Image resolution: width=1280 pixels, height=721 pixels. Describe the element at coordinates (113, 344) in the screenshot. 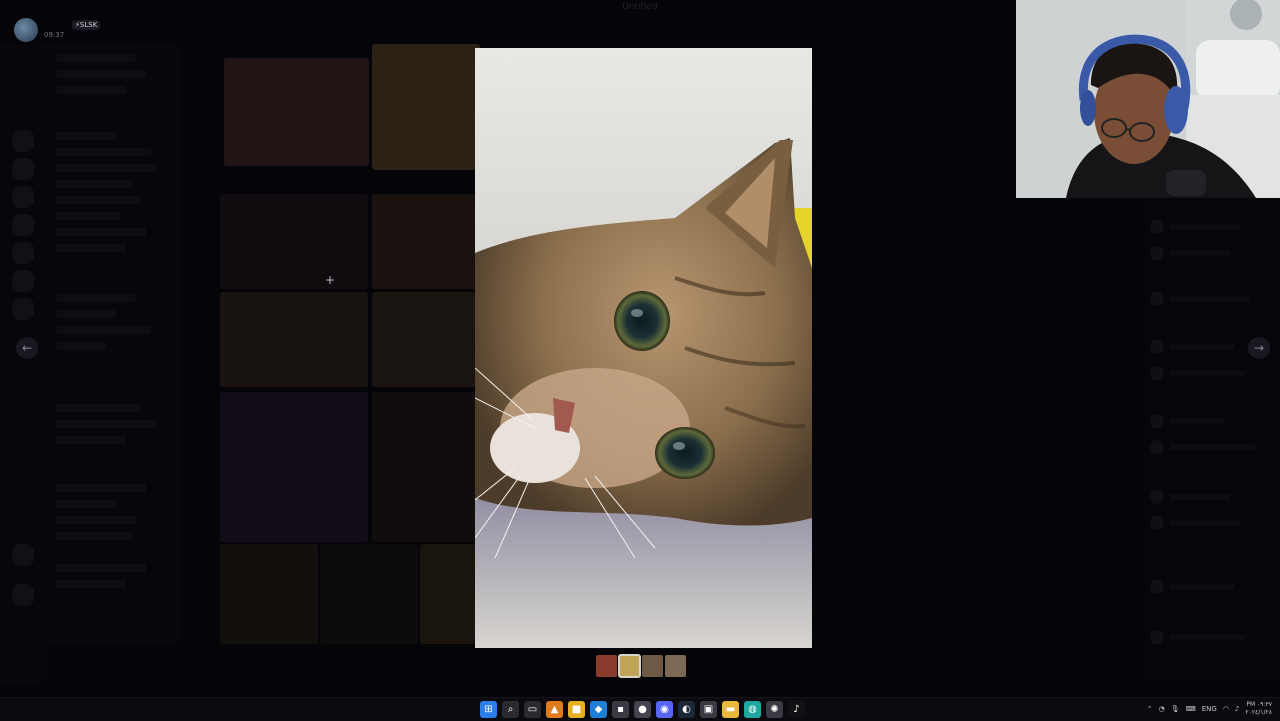

I see `channel-list` at that location.